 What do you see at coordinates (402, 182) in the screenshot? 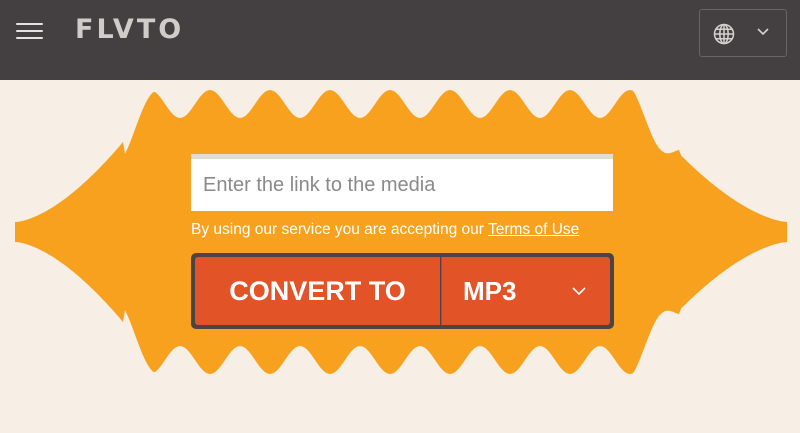
I see `media-link-input` at bounding box center [402, 182].